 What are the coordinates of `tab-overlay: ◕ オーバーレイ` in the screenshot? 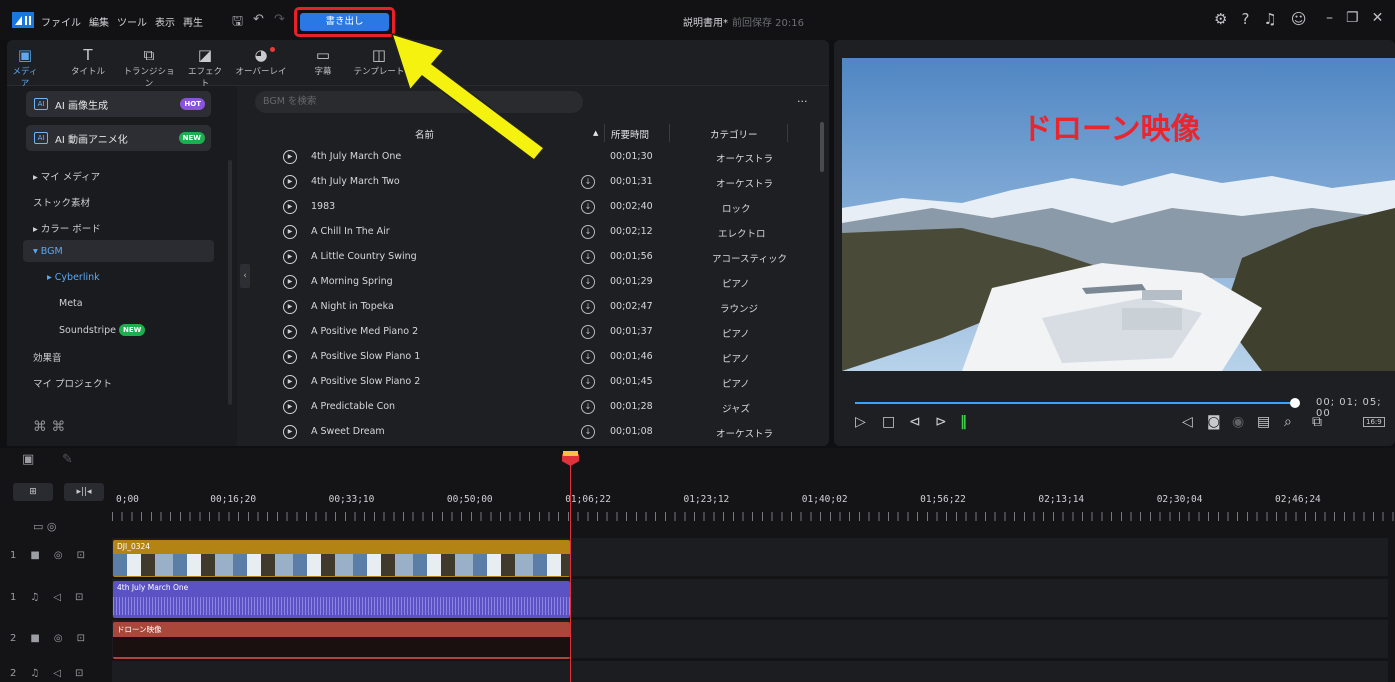 It's located at (261, 61).